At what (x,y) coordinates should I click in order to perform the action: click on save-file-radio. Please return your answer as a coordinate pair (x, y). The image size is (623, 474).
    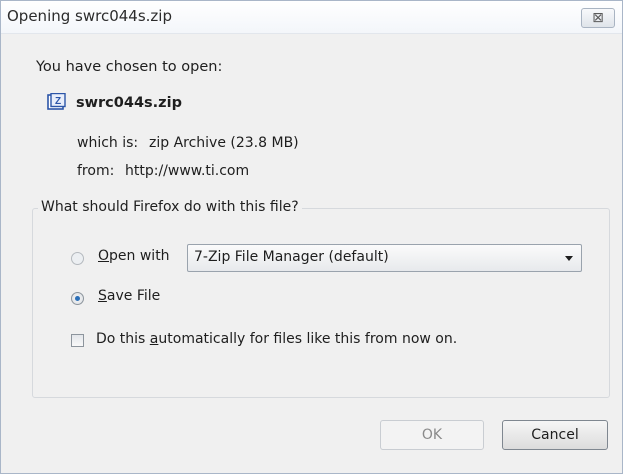
    Looking at the image, I should click on (77, 298).